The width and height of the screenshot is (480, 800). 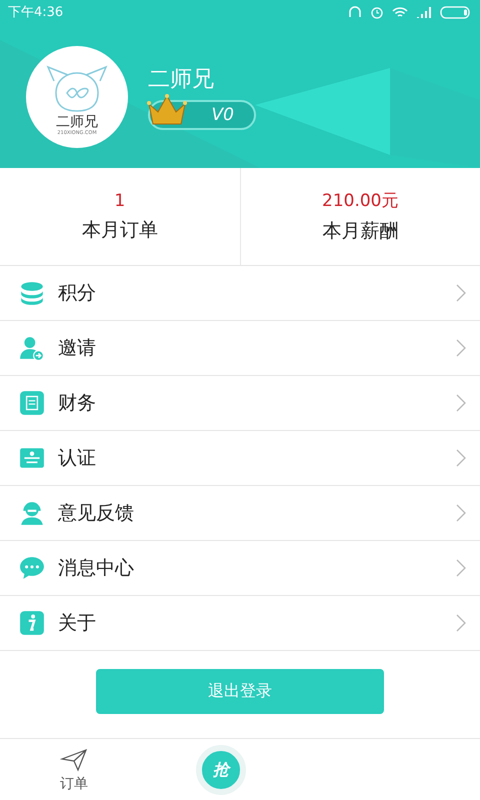 I want to click on menu-item: 财务, so click(x=240, y=403).